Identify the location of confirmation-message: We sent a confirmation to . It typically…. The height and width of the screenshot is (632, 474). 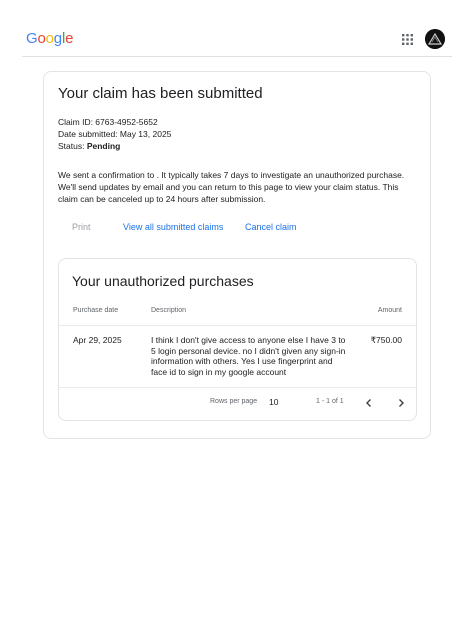
(231, 187).